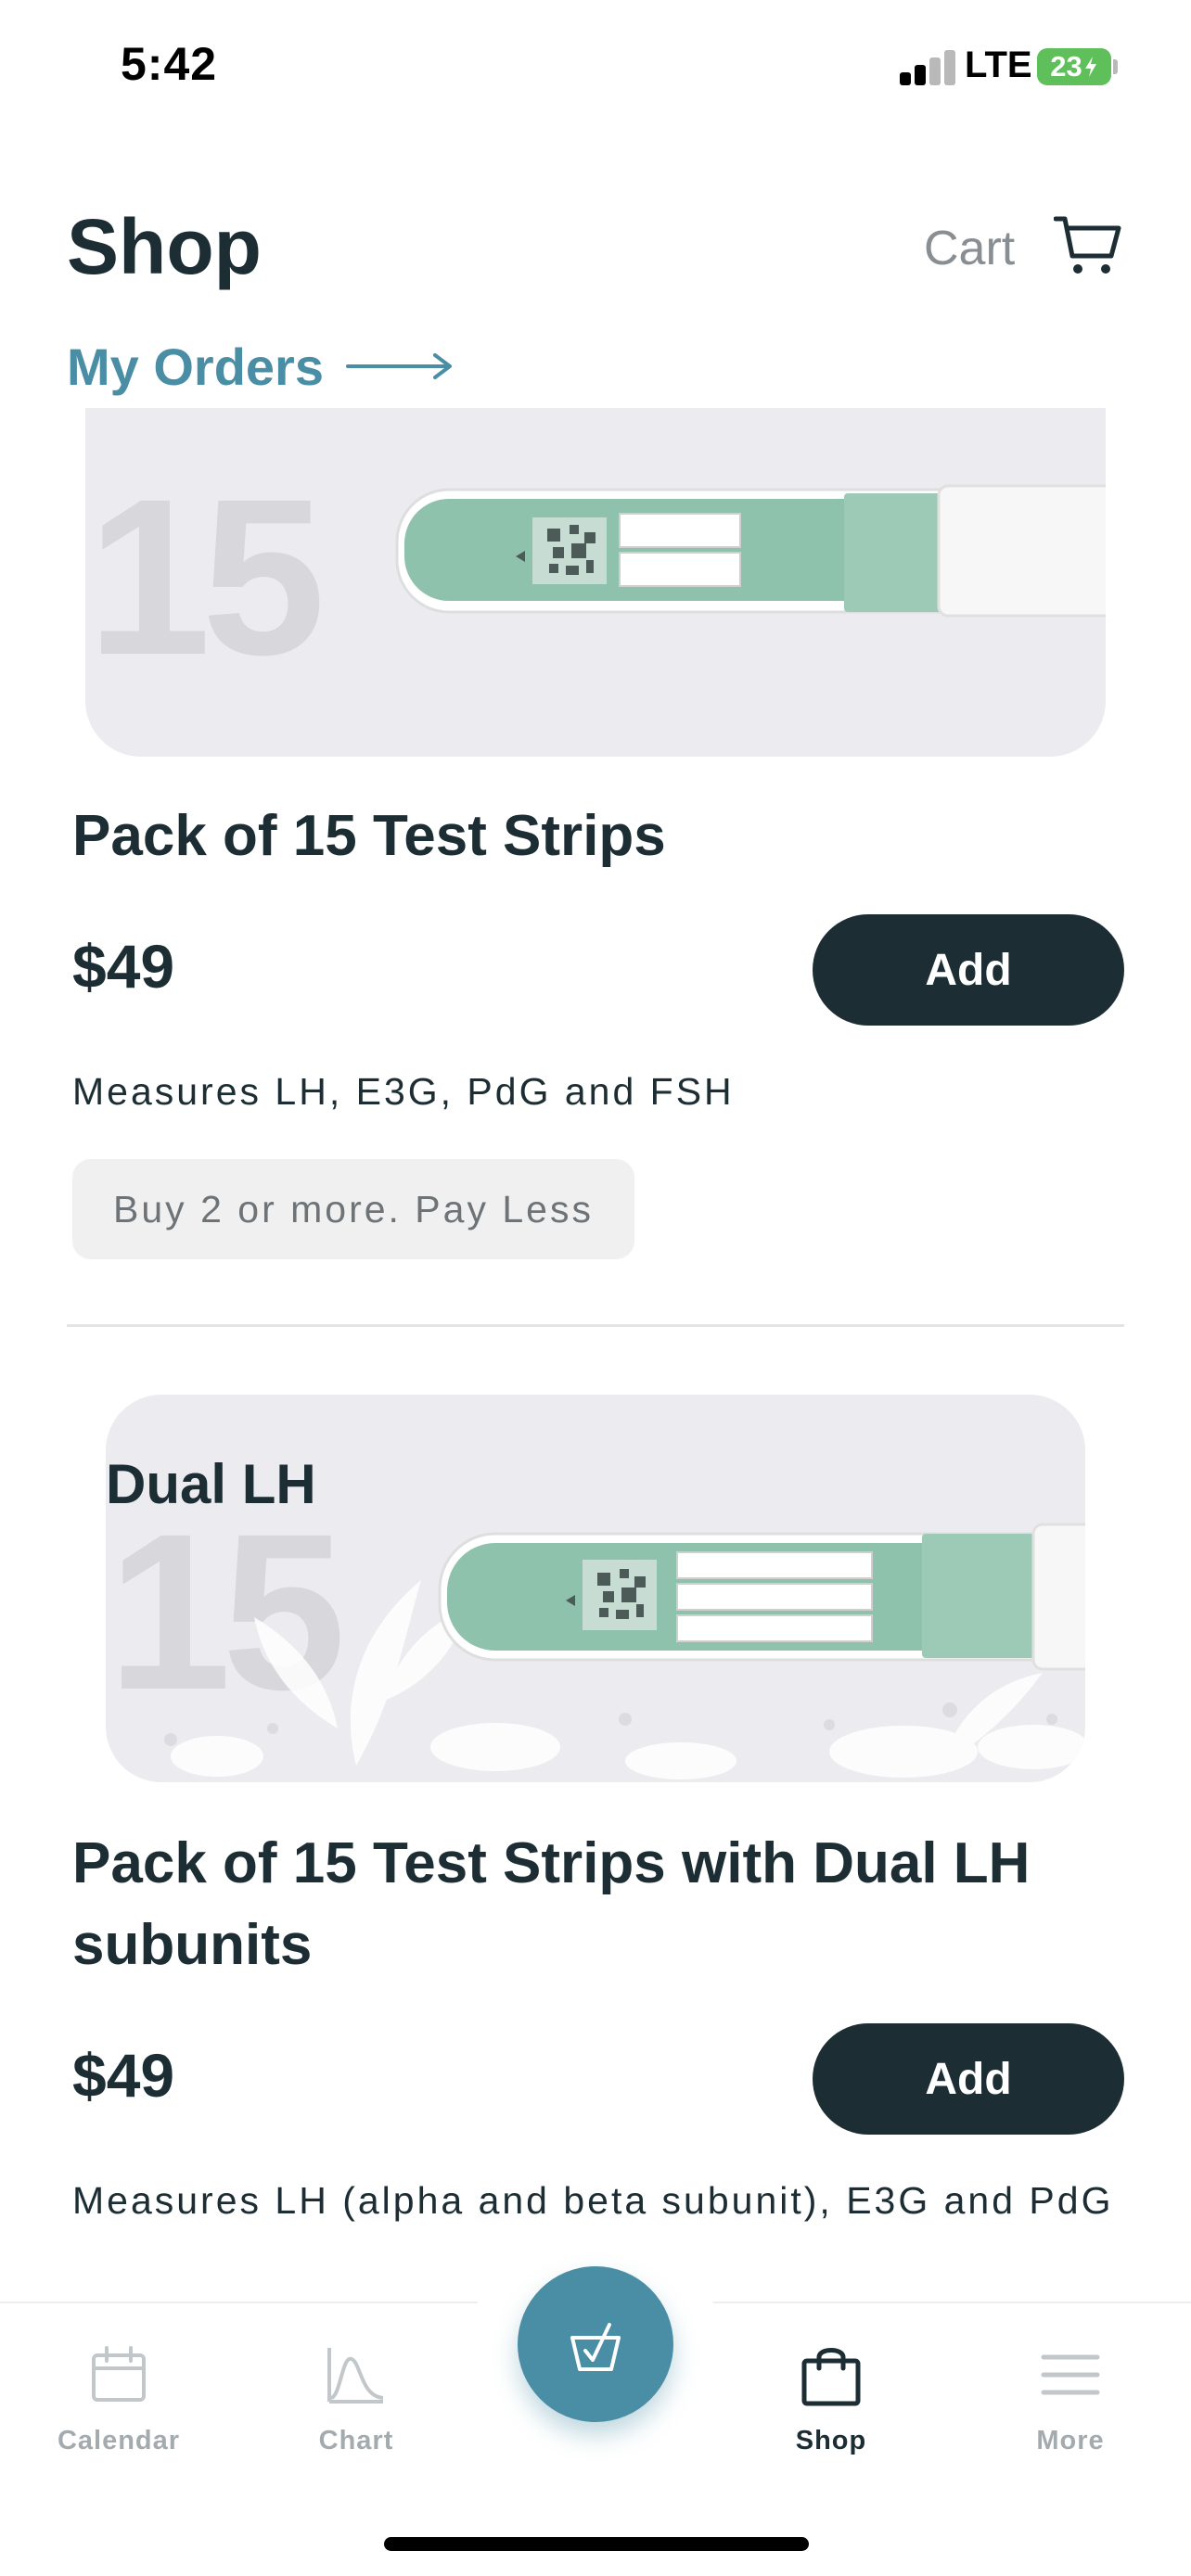 Image resolution: width=1191 pixels, height=2576 pixels. What do you see at coordinates (1070, 2440) in the screenshot?
I see `tab-label: More` at bounding box center [1070, 2440].